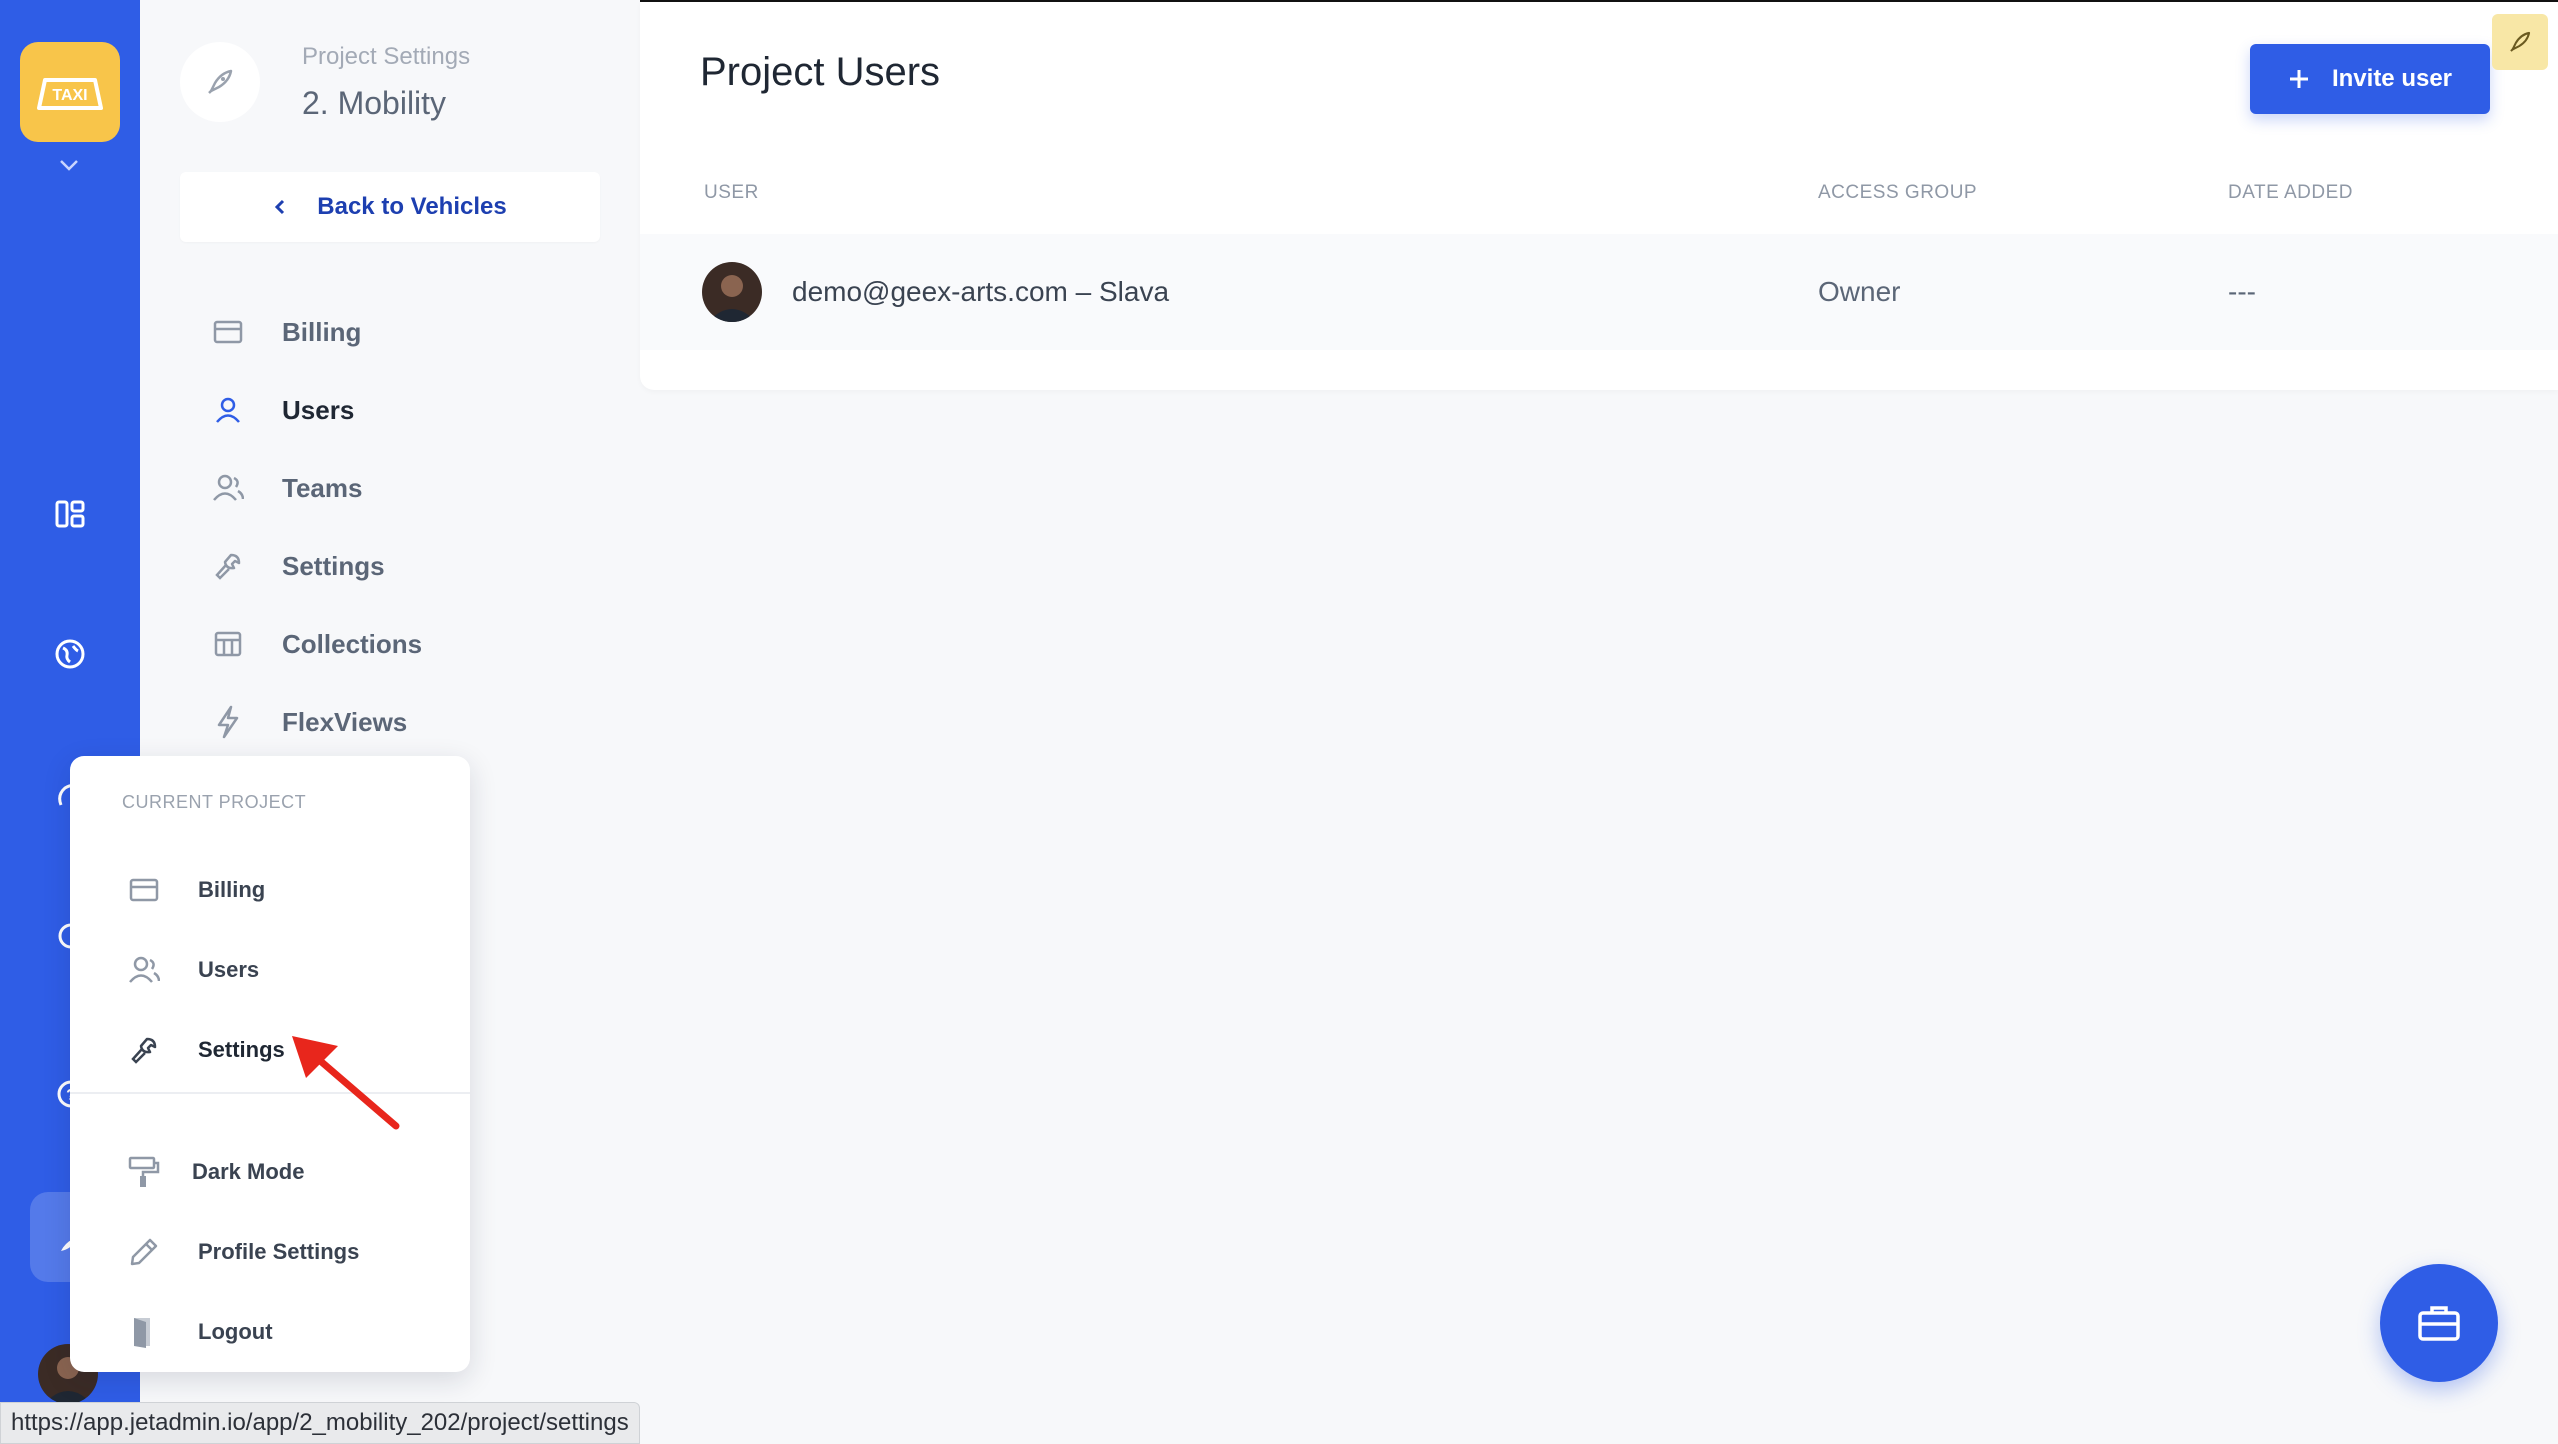 The image size is (2558, 1444). Describe the element at coordinates (412, 206) in the screenshot. I see `back-button-label: Back to Vehicles` at that location.